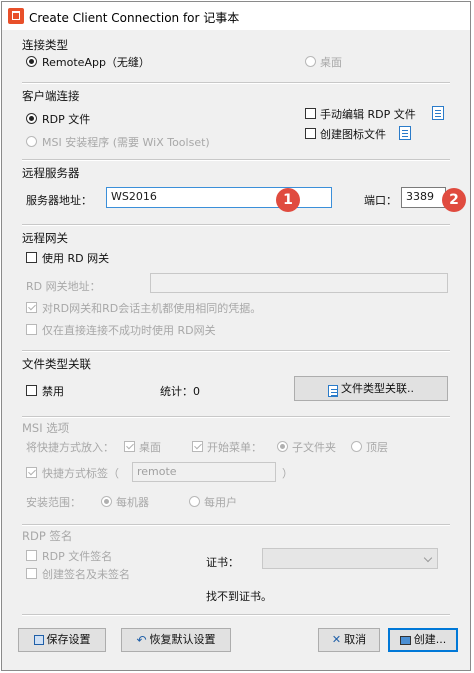 This screenshot has width=474, height=673. I want to click on create-sign-checkbox, so click(31, 573).